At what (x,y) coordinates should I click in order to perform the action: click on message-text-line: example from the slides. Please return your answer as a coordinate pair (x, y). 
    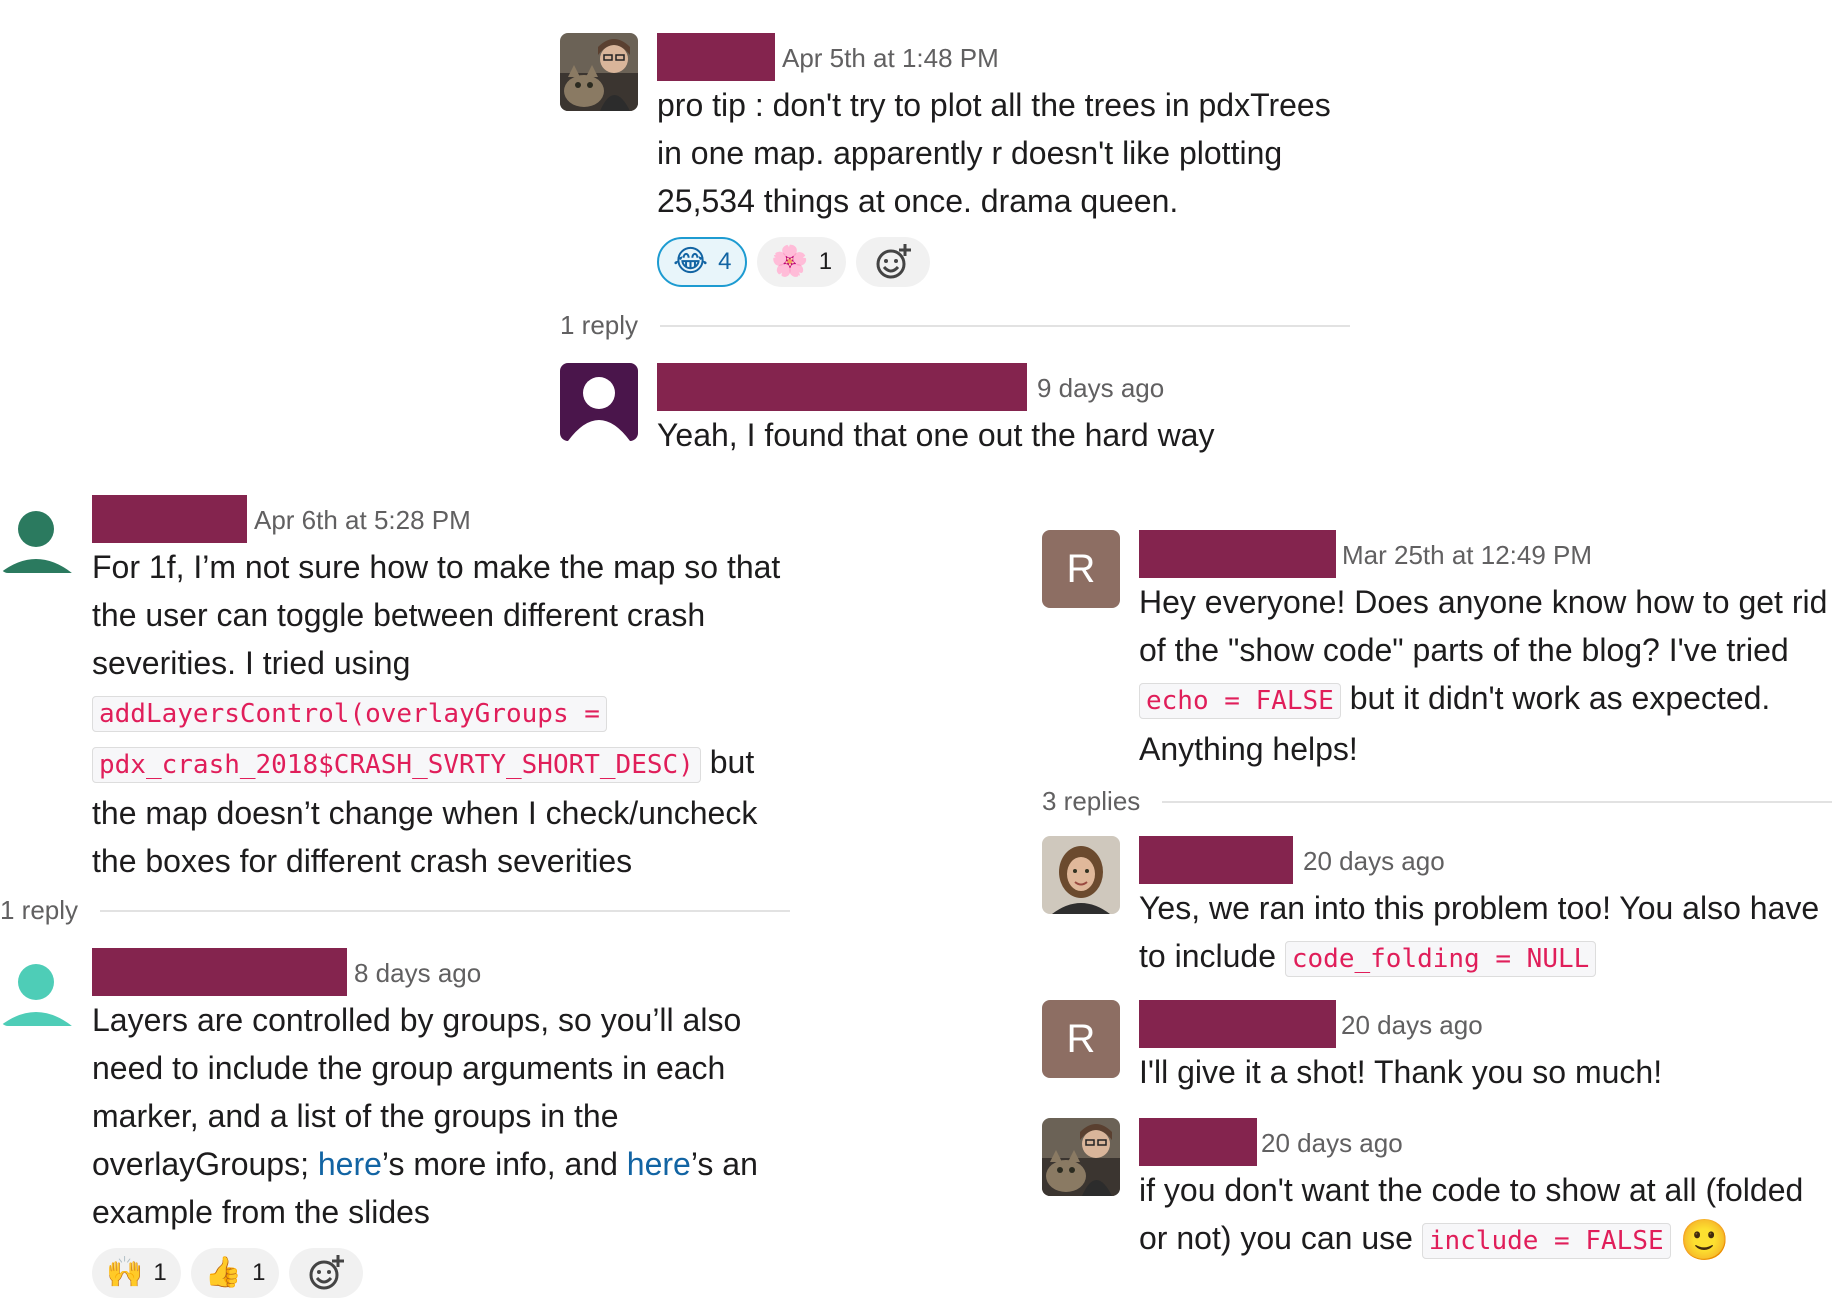
    Looking at the image, I should click on (261, 1212).